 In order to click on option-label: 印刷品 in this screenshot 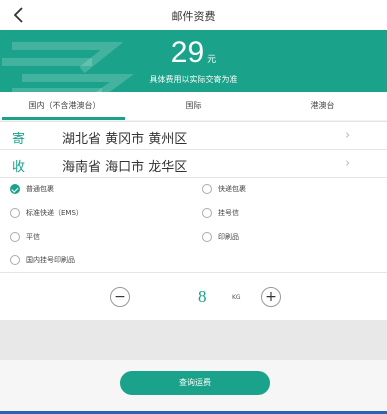, I will do `click(228, 237)`.